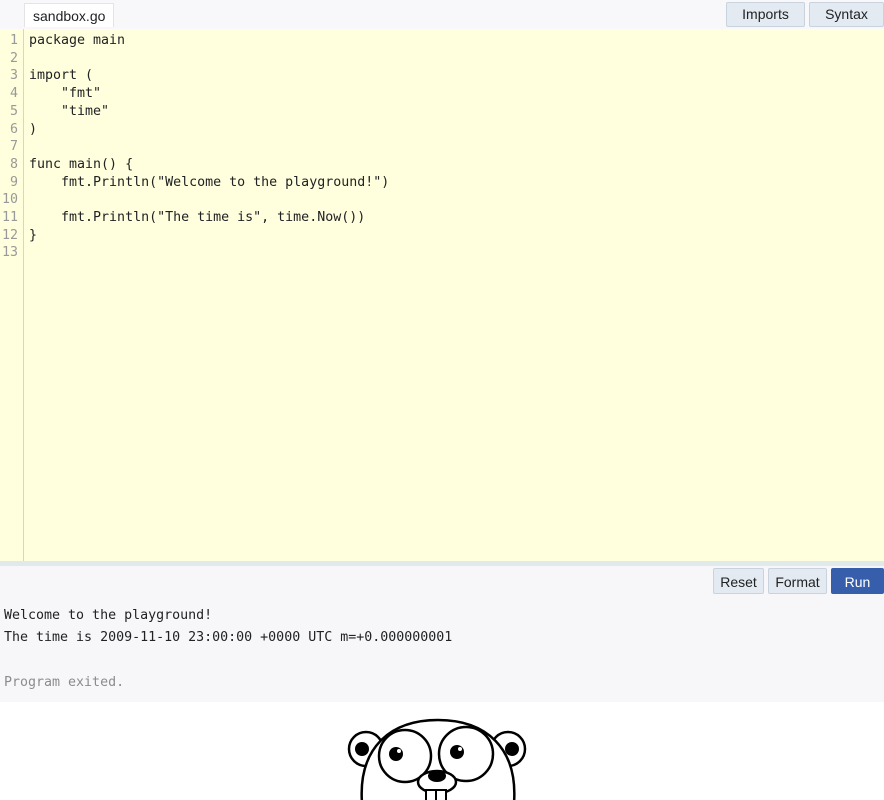 Image resolution: width=884 pixels, height=800 pixels. I want to click on line-number: 12, so click(9, 235).